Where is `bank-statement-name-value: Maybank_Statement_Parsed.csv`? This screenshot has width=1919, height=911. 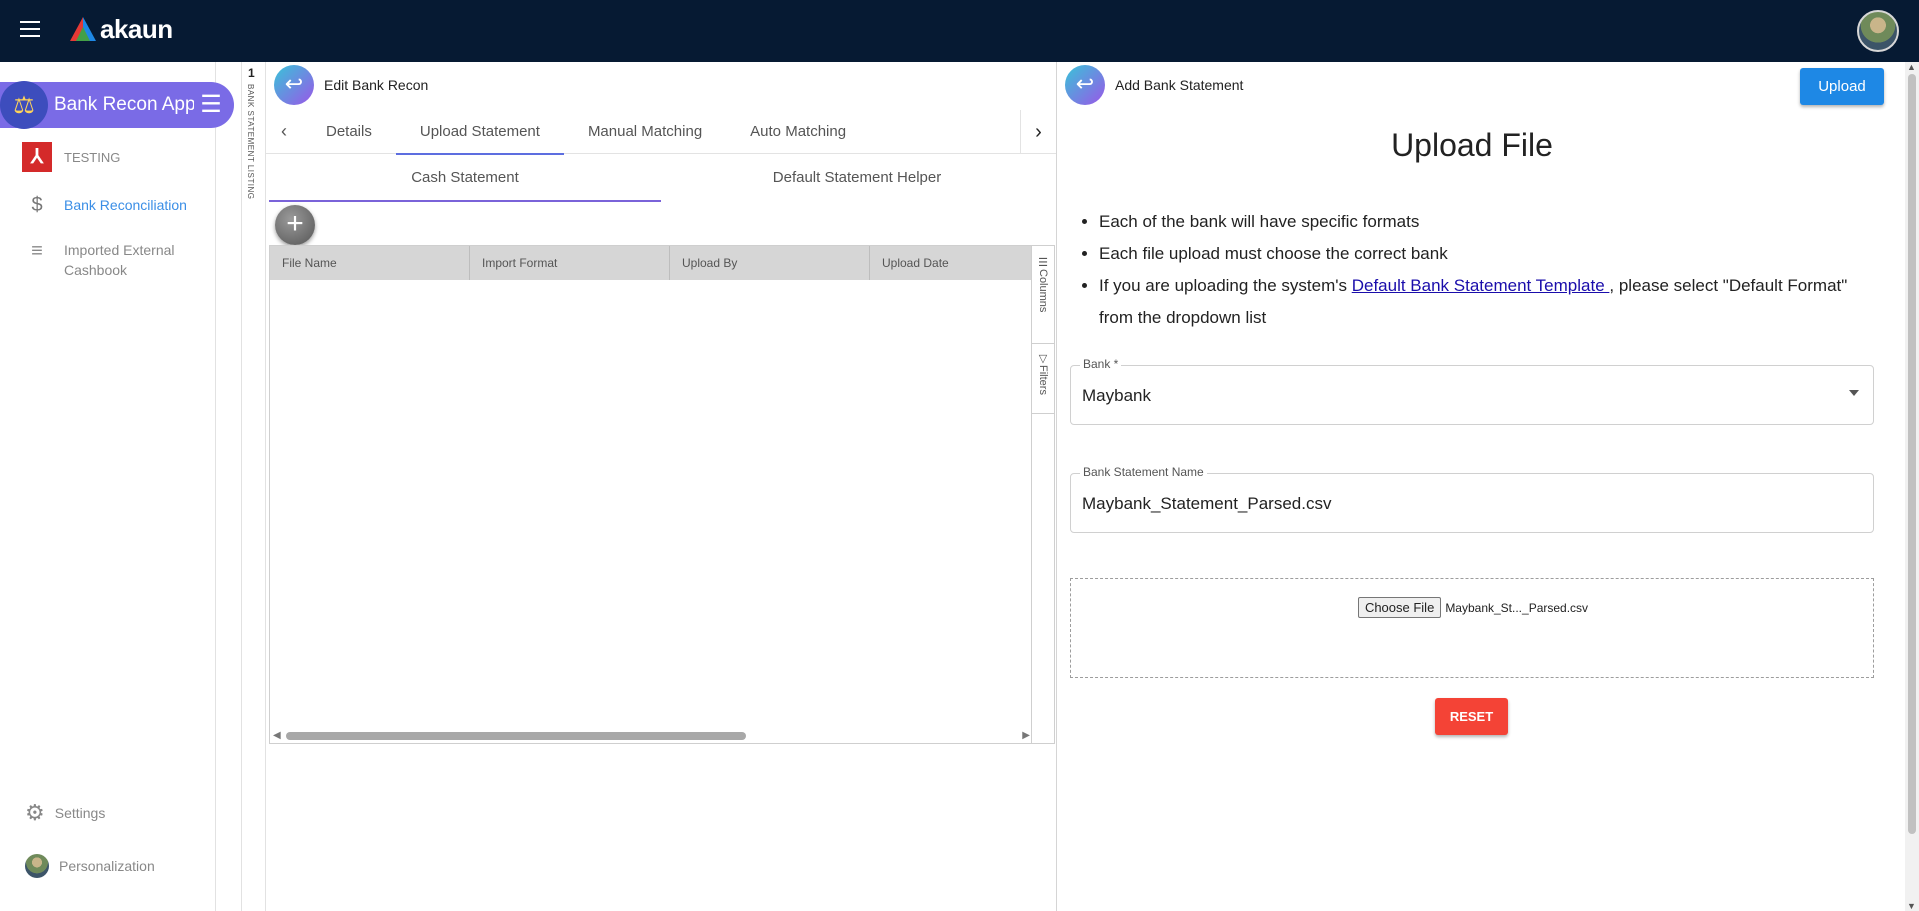
bank-statement-name-value: Maybank_Statement_Parsed.csv is located at coordinates (1206, 504).